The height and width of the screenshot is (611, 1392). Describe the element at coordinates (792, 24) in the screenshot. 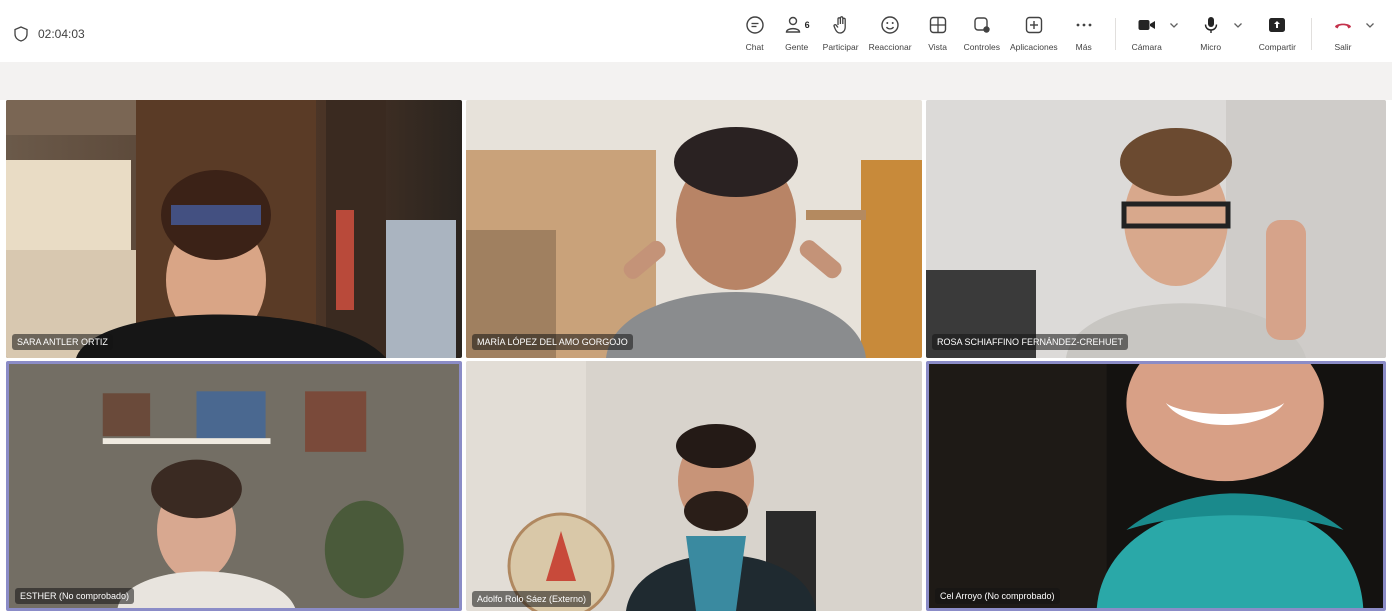

I see `people-icon` at that location.